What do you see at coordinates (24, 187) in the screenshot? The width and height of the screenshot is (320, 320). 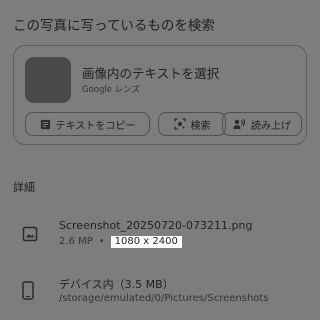 I see `details-header: 詳細` at bounding box center [24, 187].